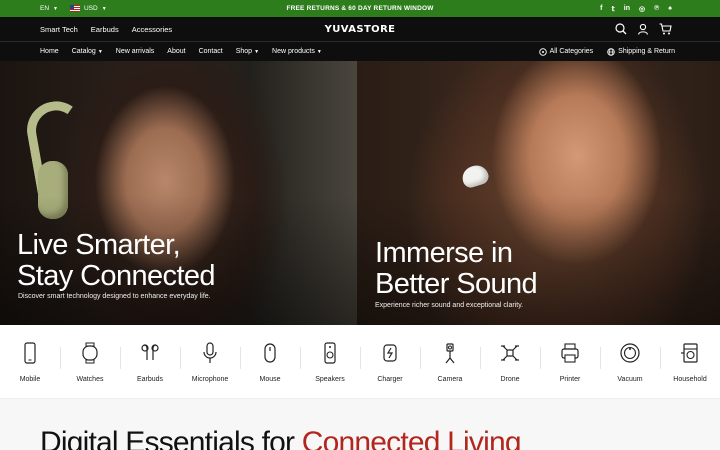 This screenshot has width=720, height=450. Describe the element at coordinates (643, 29) in the screenshot. I see `account-icon` at that location.